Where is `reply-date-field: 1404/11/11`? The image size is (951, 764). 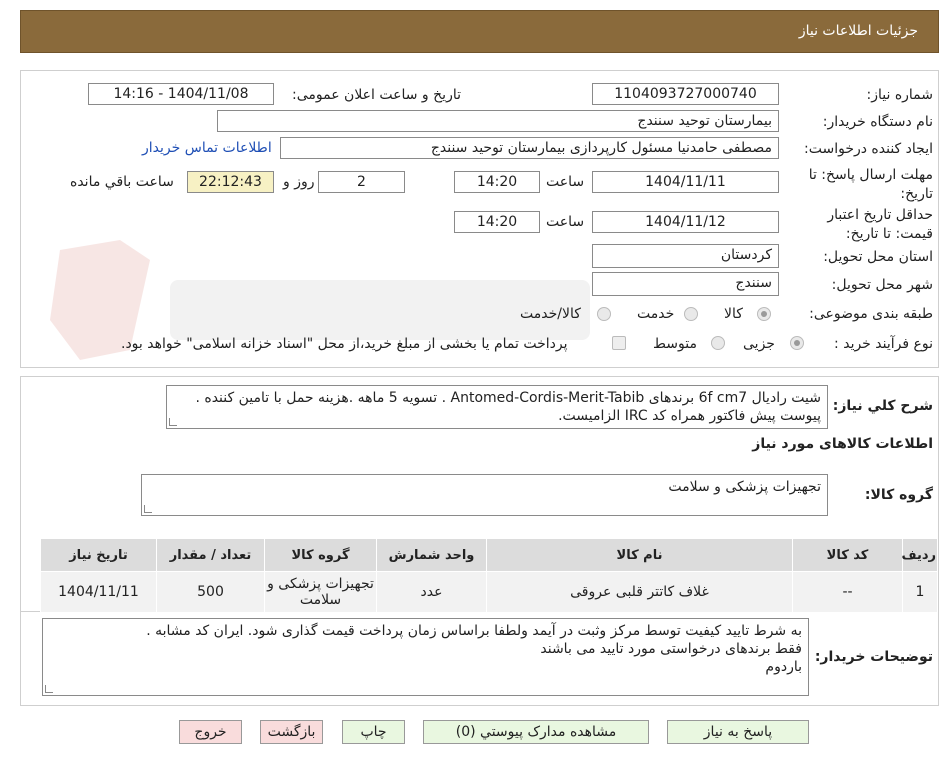
reply-date-field: 1404/11/11 is located at coordinates (685, 182).